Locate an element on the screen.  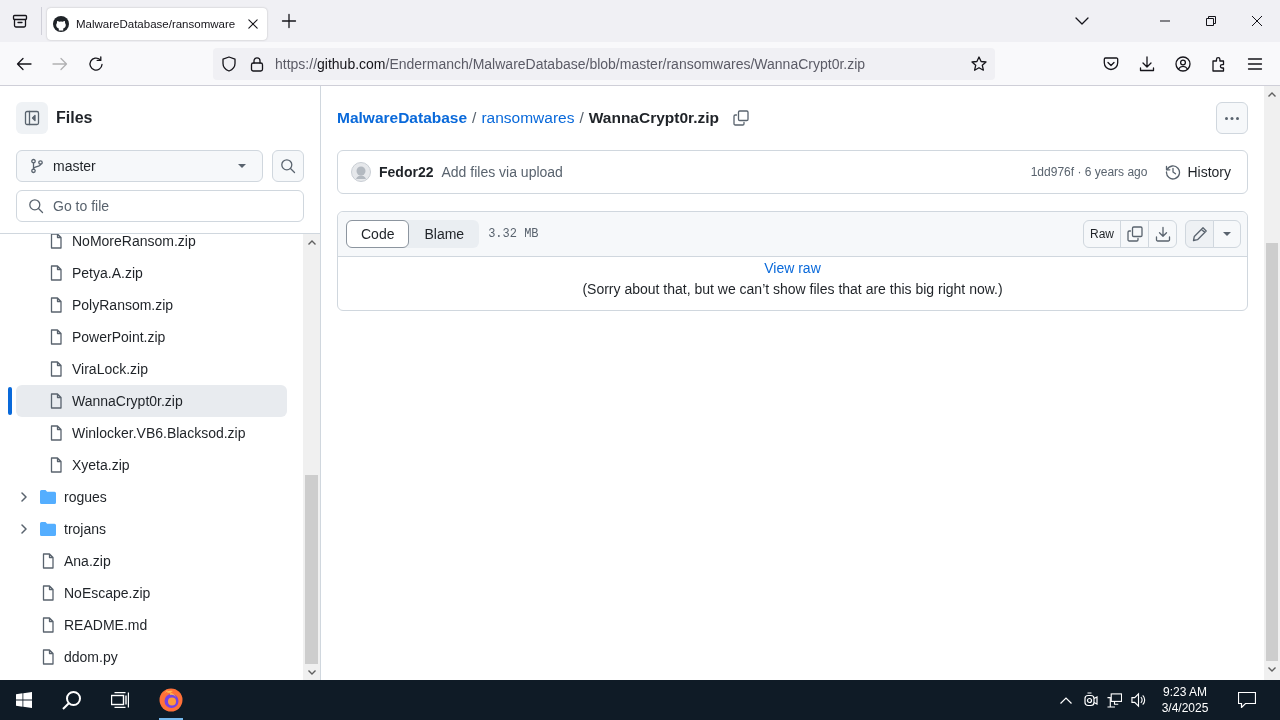
file-tree-item: PolyRansom.zip is located at coordinates (151, 305).